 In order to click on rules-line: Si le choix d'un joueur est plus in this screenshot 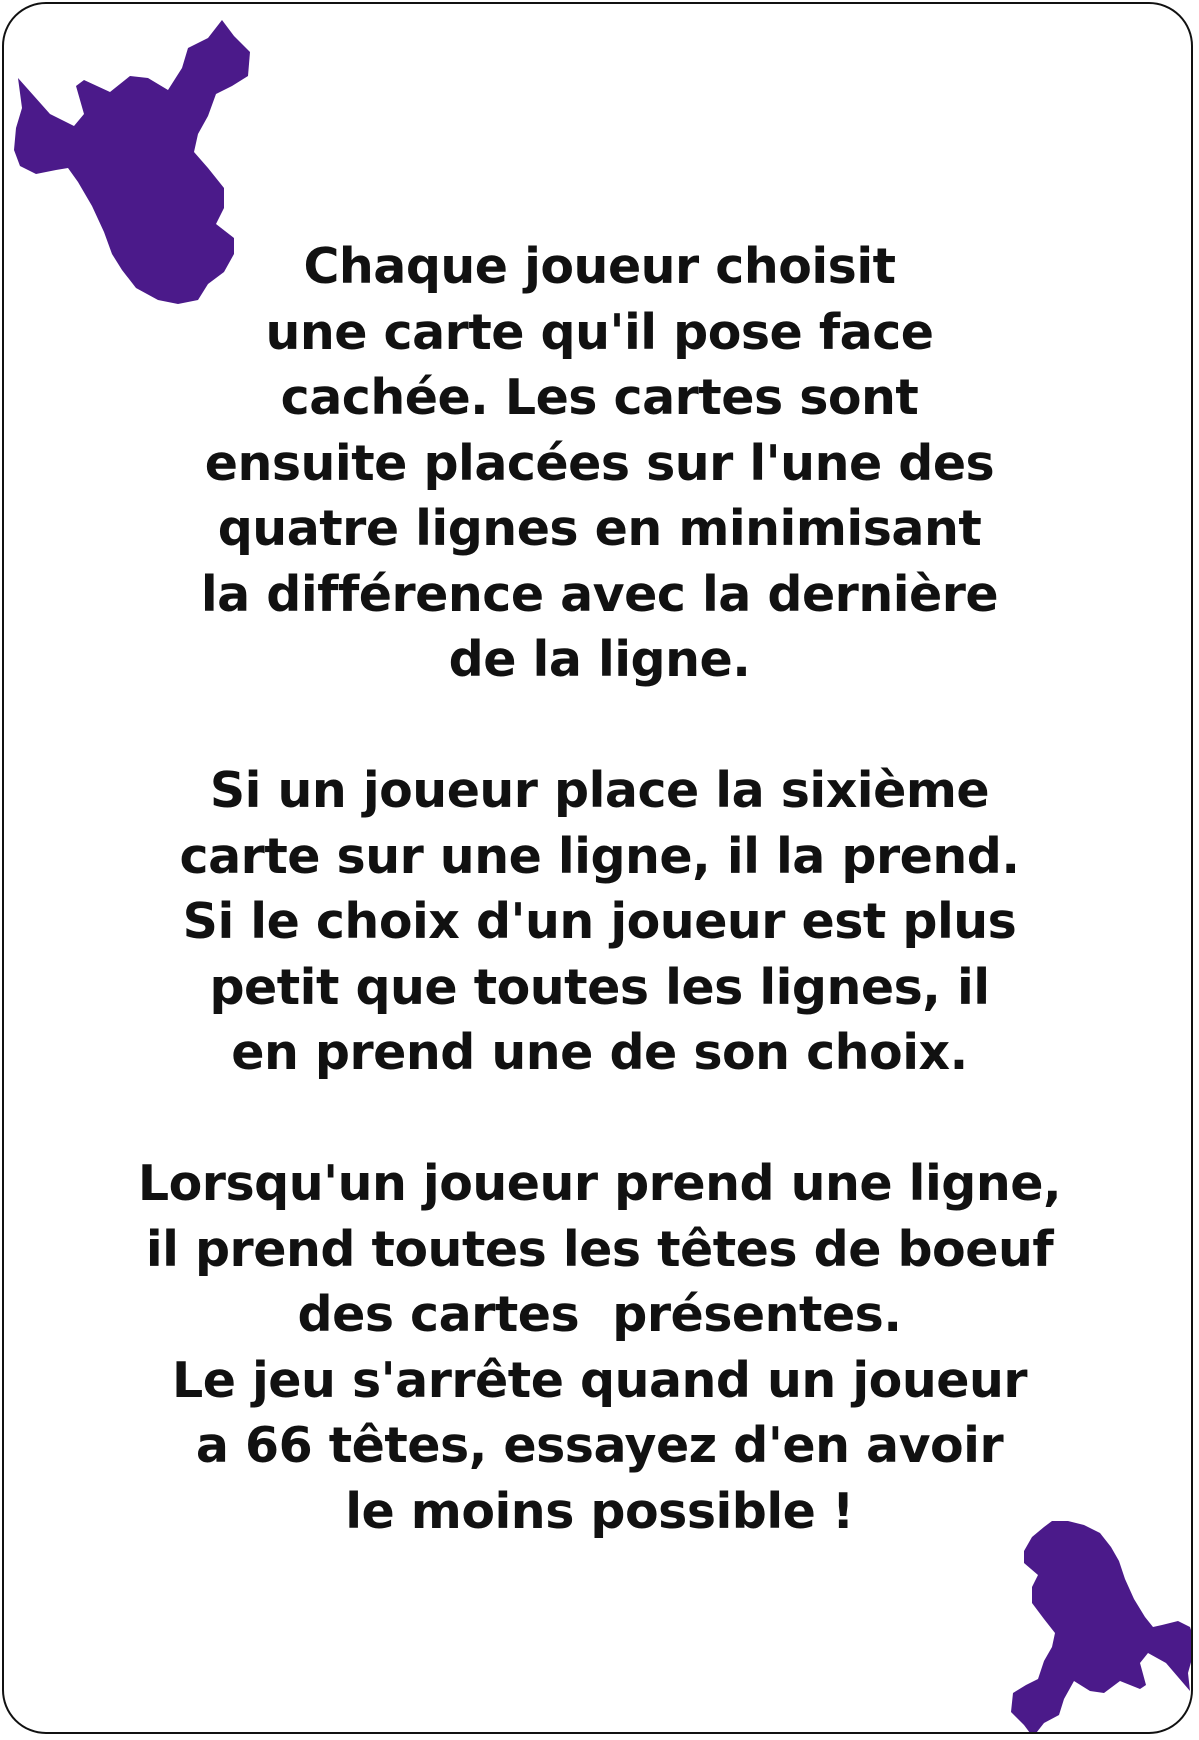, I will do `click(599, 921)`.